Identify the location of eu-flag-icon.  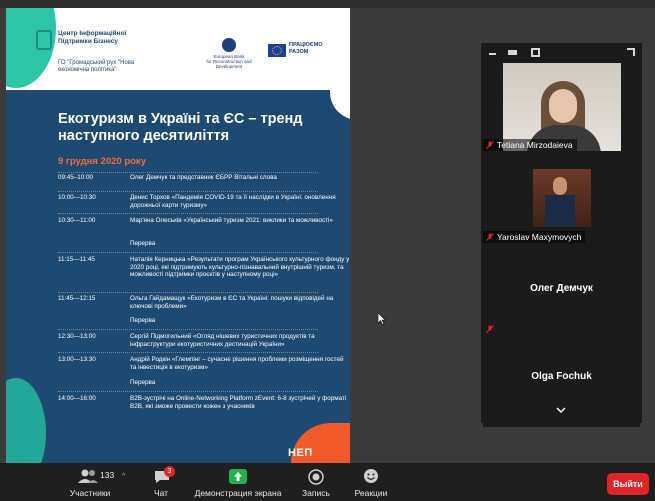
(277, 50).